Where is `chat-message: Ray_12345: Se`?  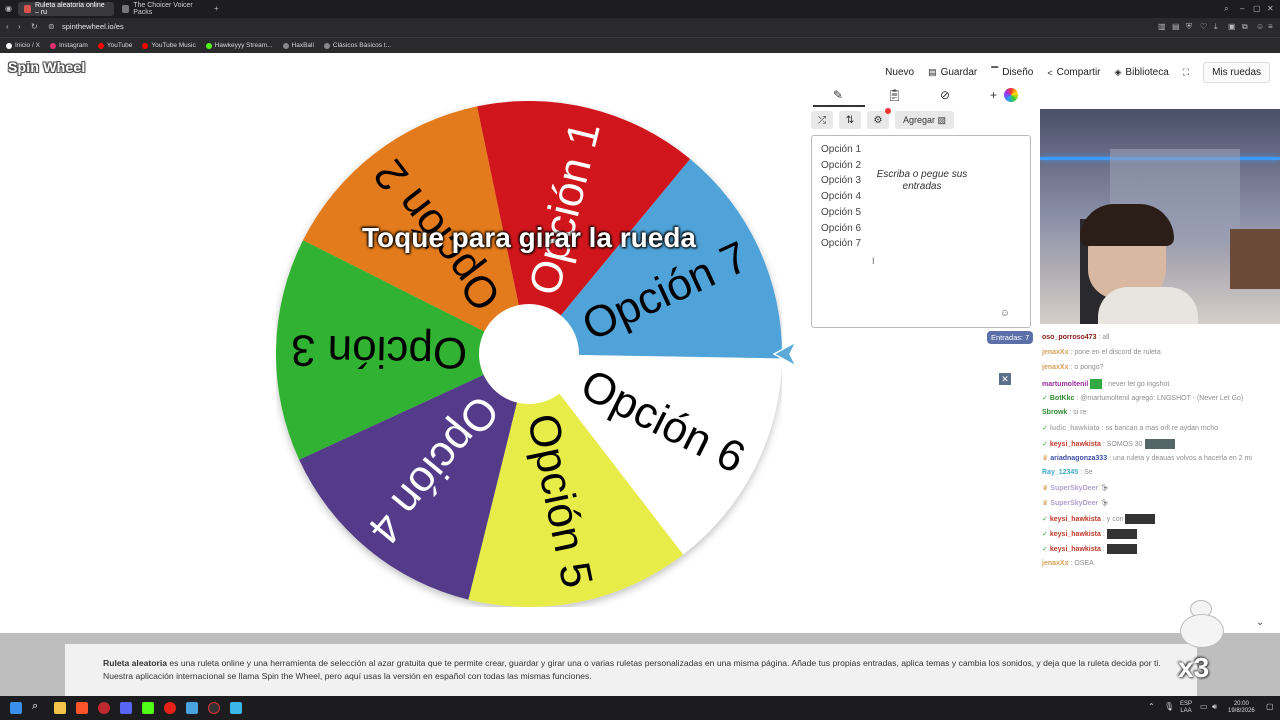 chat-message: Ray_12345: Se is located at coordinates (1067, 472).